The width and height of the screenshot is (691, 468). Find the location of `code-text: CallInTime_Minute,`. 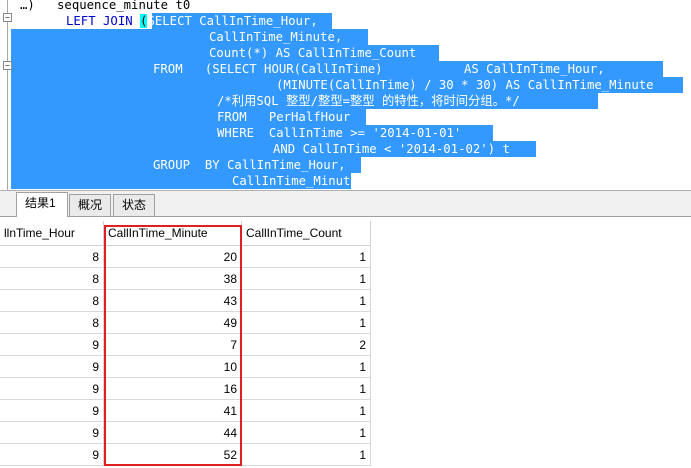

code-text: CallInTime_Minute, is located at coordinates (276, 37).